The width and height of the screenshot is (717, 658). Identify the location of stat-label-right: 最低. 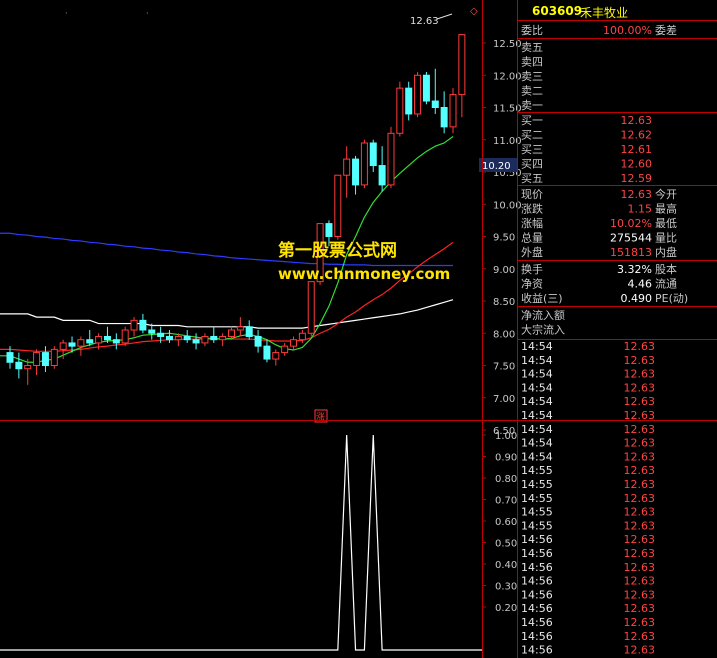
(666, 223).